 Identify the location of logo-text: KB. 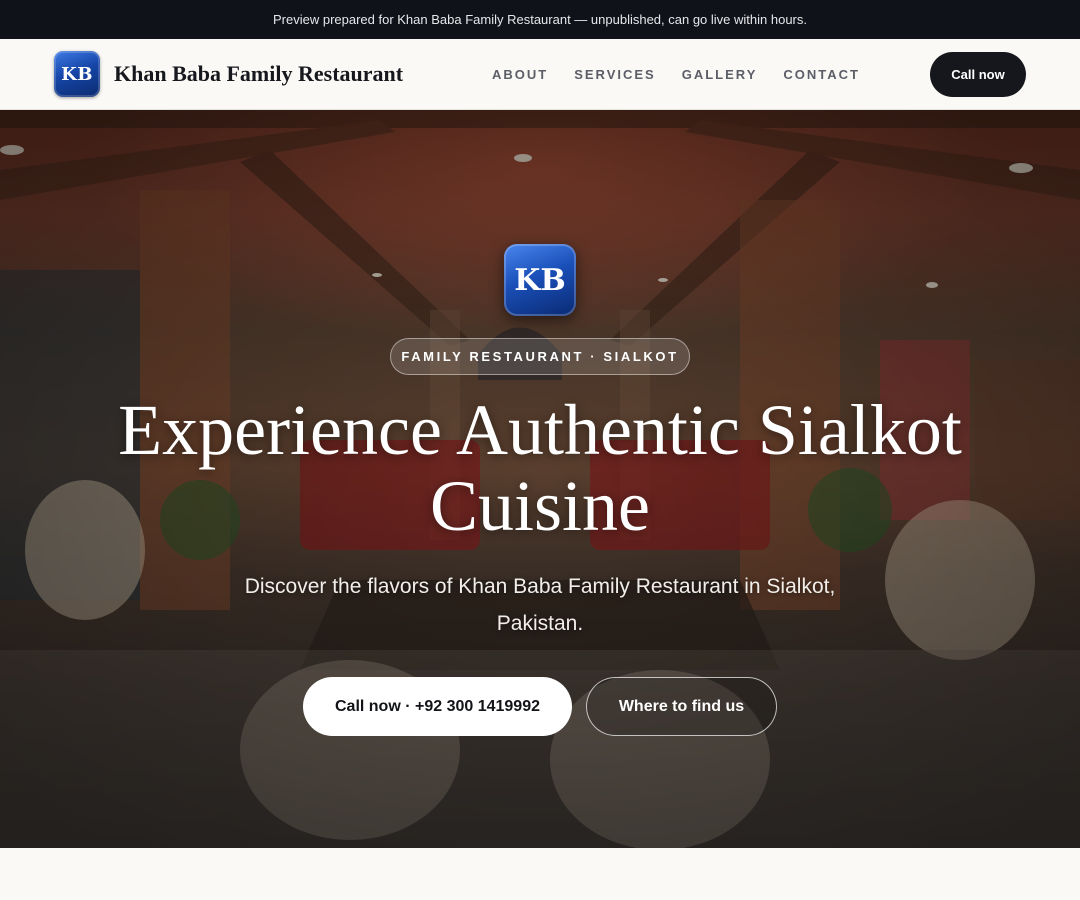
(77, 74).